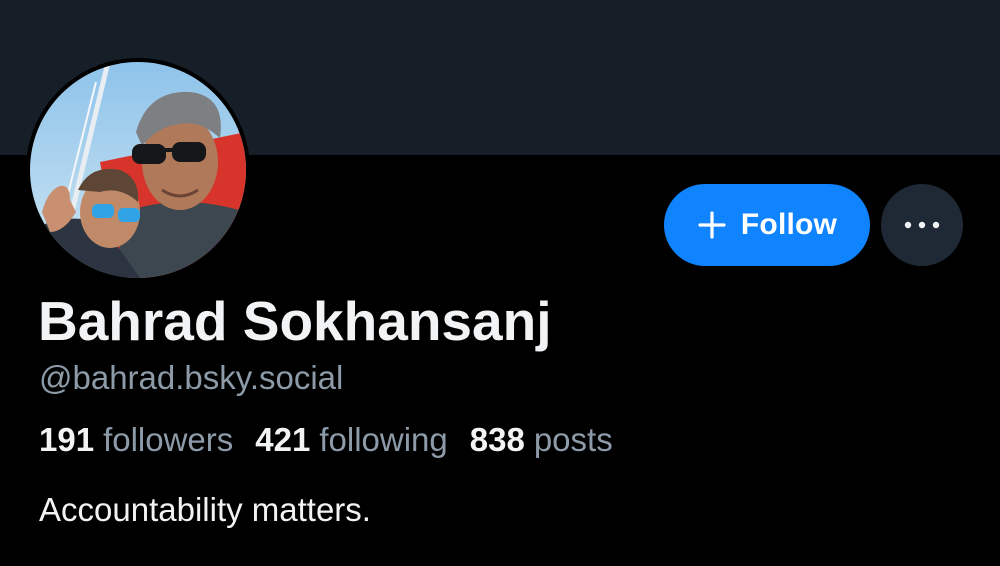 Image resolution: width=1000 pixels, height=566 pixels. I want to click on display-name: Bahrad Sokhansanj, so click(295, 321).